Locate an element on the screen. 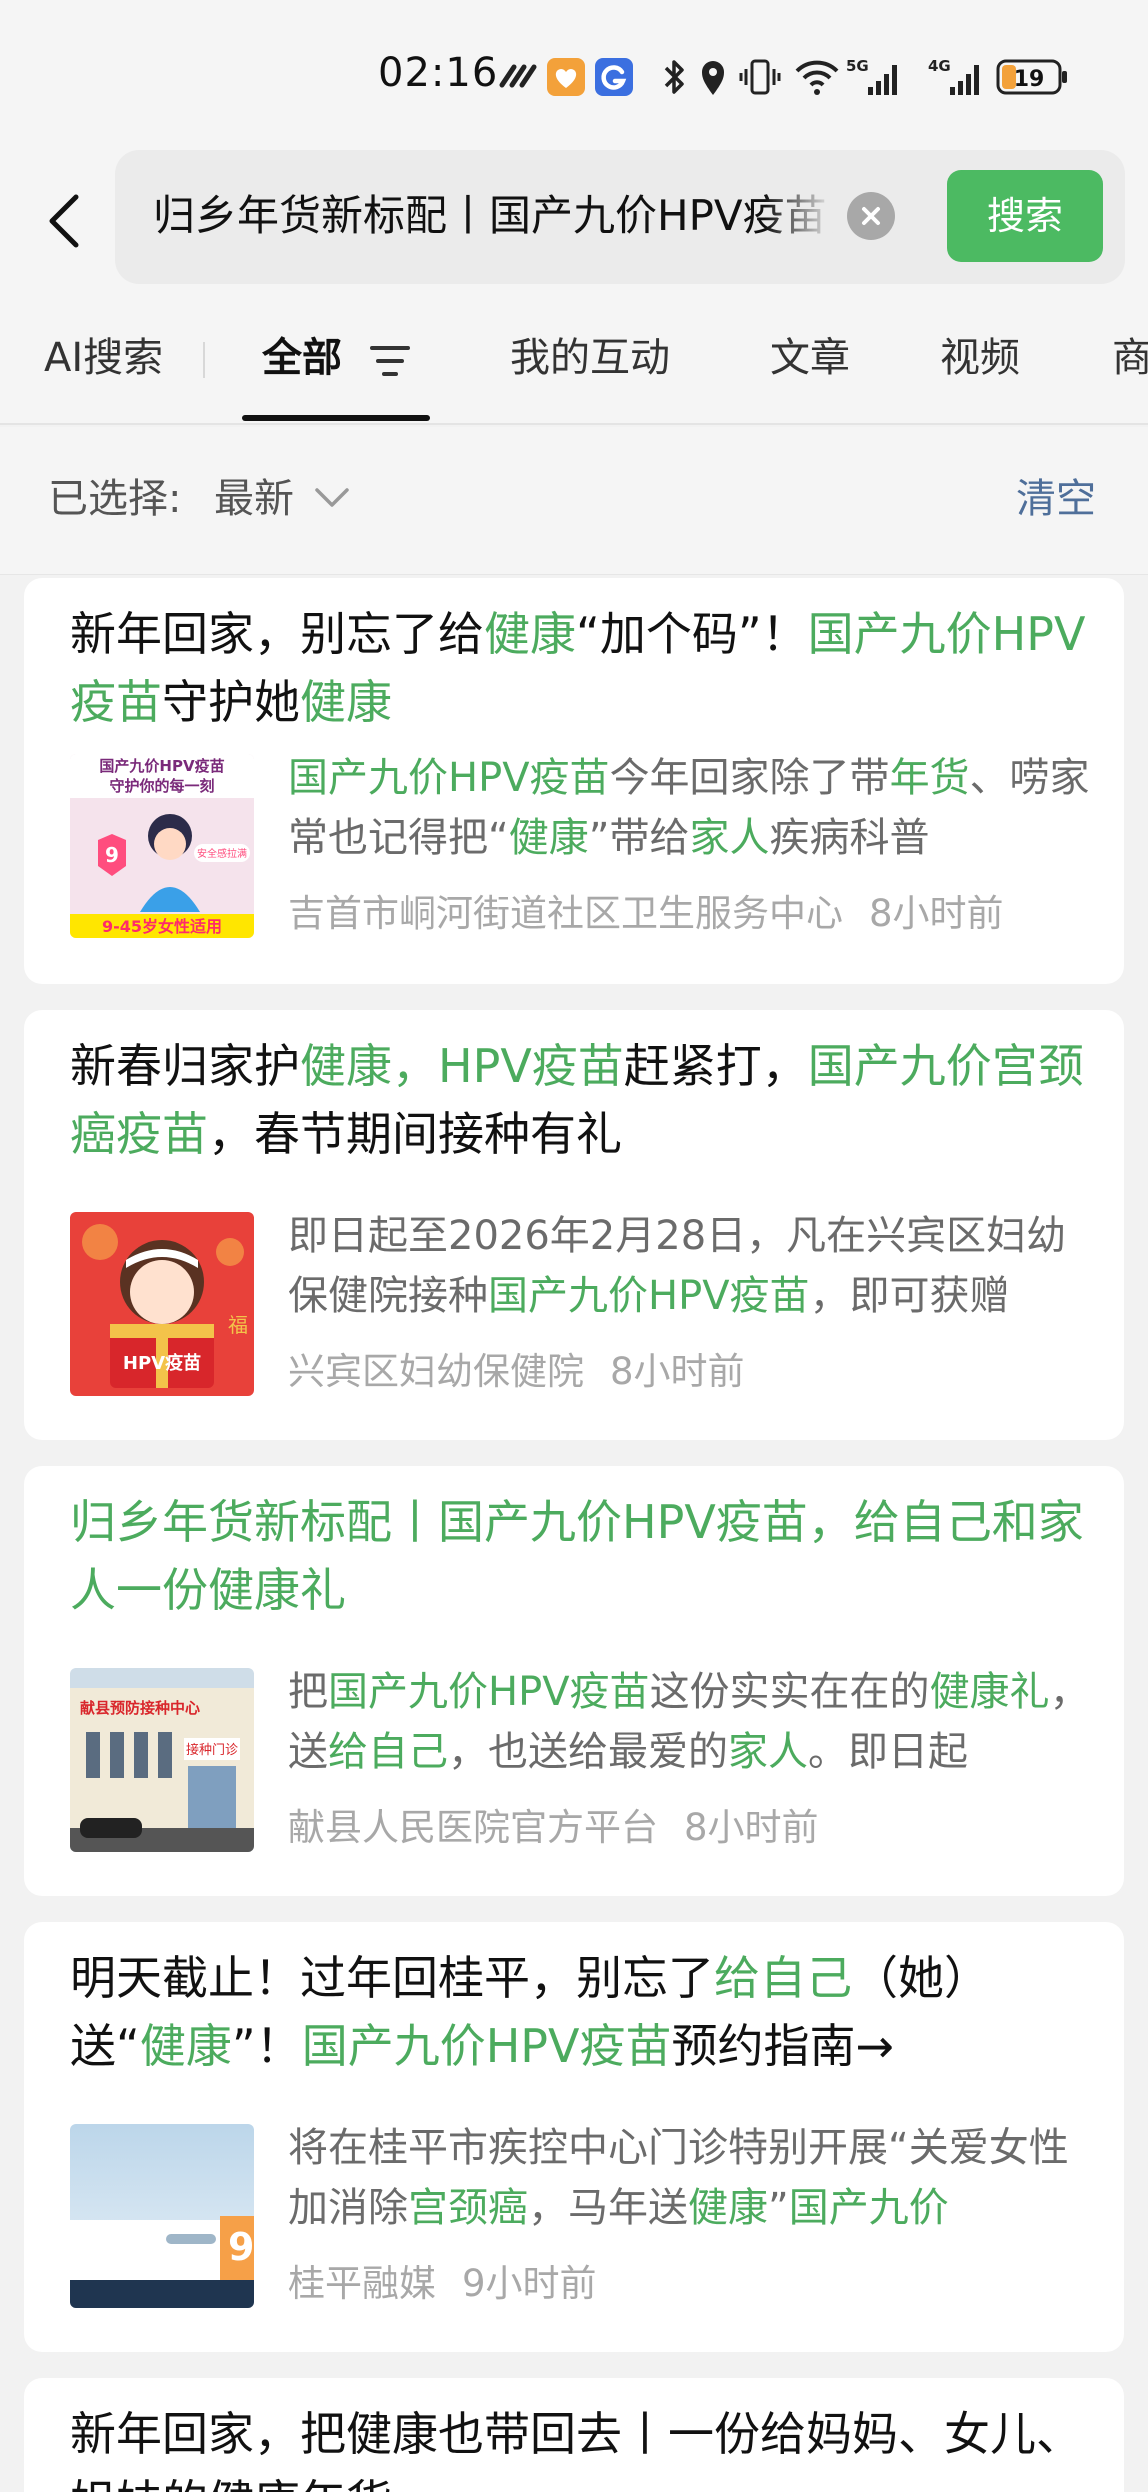 The height and width of the screenshot is (2492, 1148). result-tabs: AI搜索 全部 我的互动 文章 视频 商品 is located at coordinates (574, 357).